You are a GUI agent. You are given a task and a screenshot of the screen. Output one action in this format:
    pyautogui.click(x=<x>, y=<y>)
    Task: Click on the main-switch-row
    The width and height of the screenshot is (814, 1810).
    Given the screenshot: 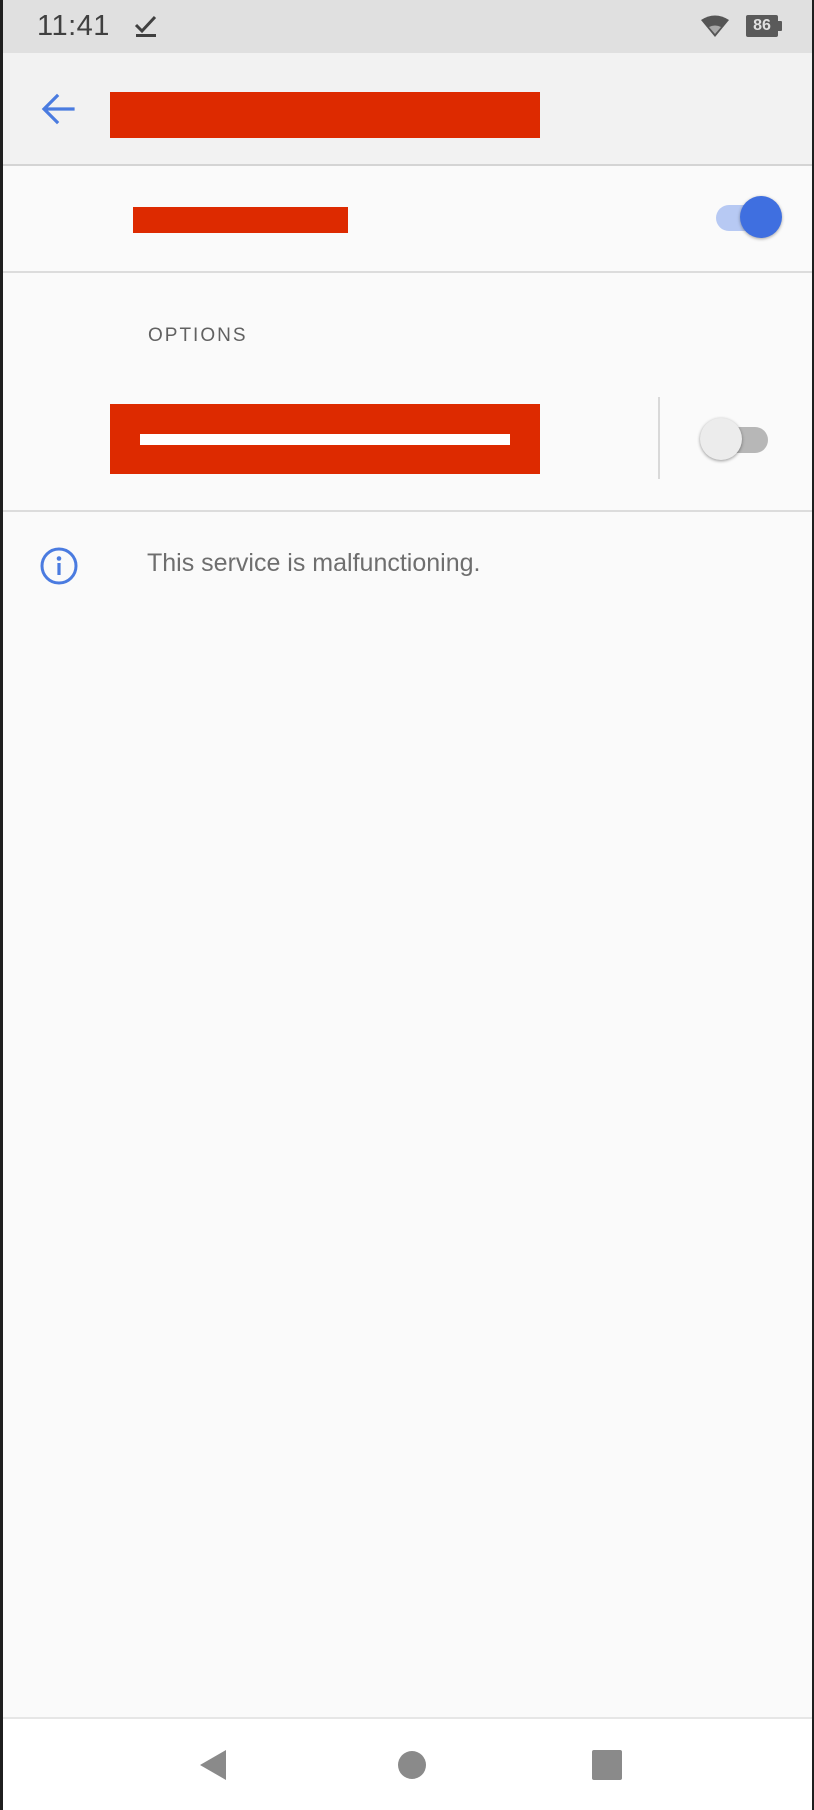 What is the action you would take?
    pyautogui.click(x=407, y=219)
    